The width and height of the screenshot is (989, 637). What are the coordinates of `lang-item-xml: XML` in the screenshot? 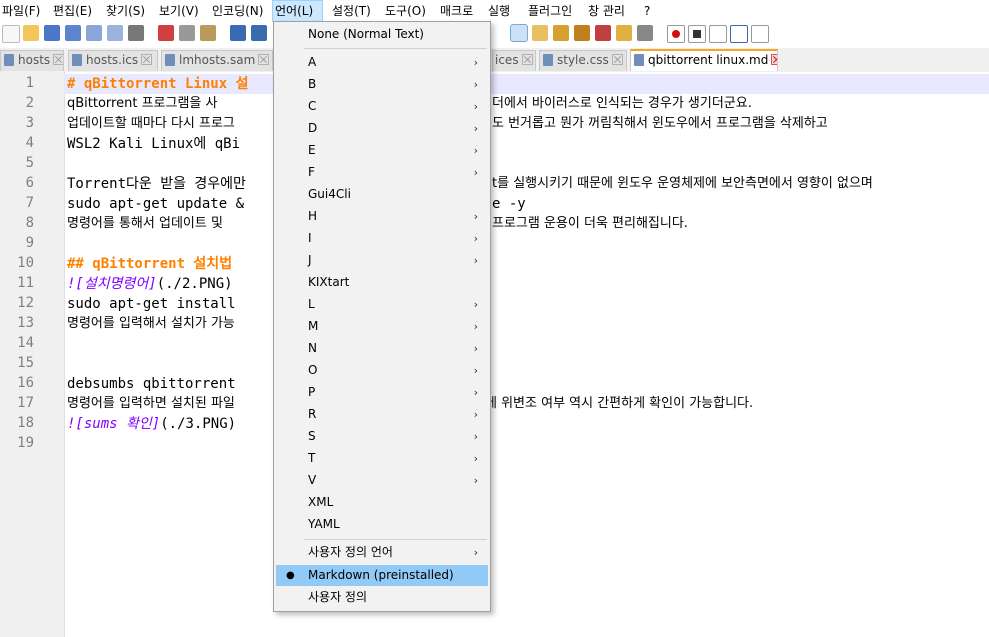 It's located at (382, 502).